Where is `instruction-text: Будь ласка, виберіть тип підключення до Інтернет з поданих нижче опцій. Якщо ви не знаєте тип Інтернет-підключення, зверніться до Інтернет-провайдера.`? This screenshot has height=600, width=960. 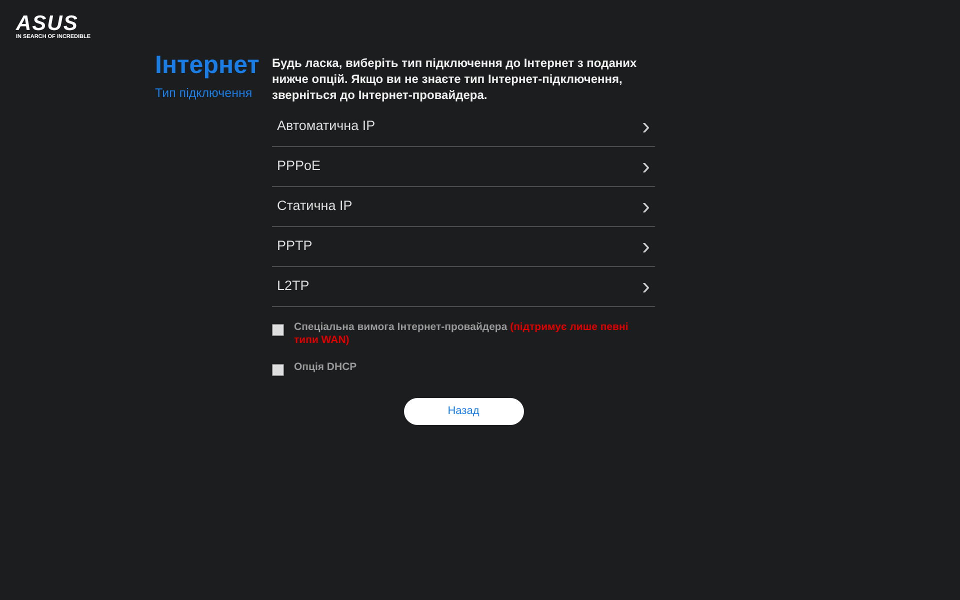
instruction-text: Будь ласка, виберіть тип підключення до Інтернет з поданих нижче опцій. Якщо ви не знаєте тип Інтернет-підключення, зверніться до Інтернет-провайдера. is located at coordinates (455, 79).